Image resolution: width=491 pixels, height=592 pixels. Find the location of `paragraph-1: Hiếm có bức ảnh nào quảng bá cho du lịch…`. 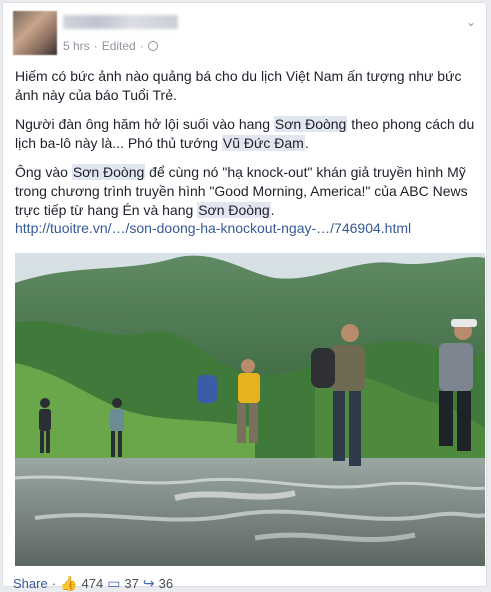

paragraph-1: Hiếm có bức ảnh nào quảng bá cho du lịch… is located at coordinates (238, 85).